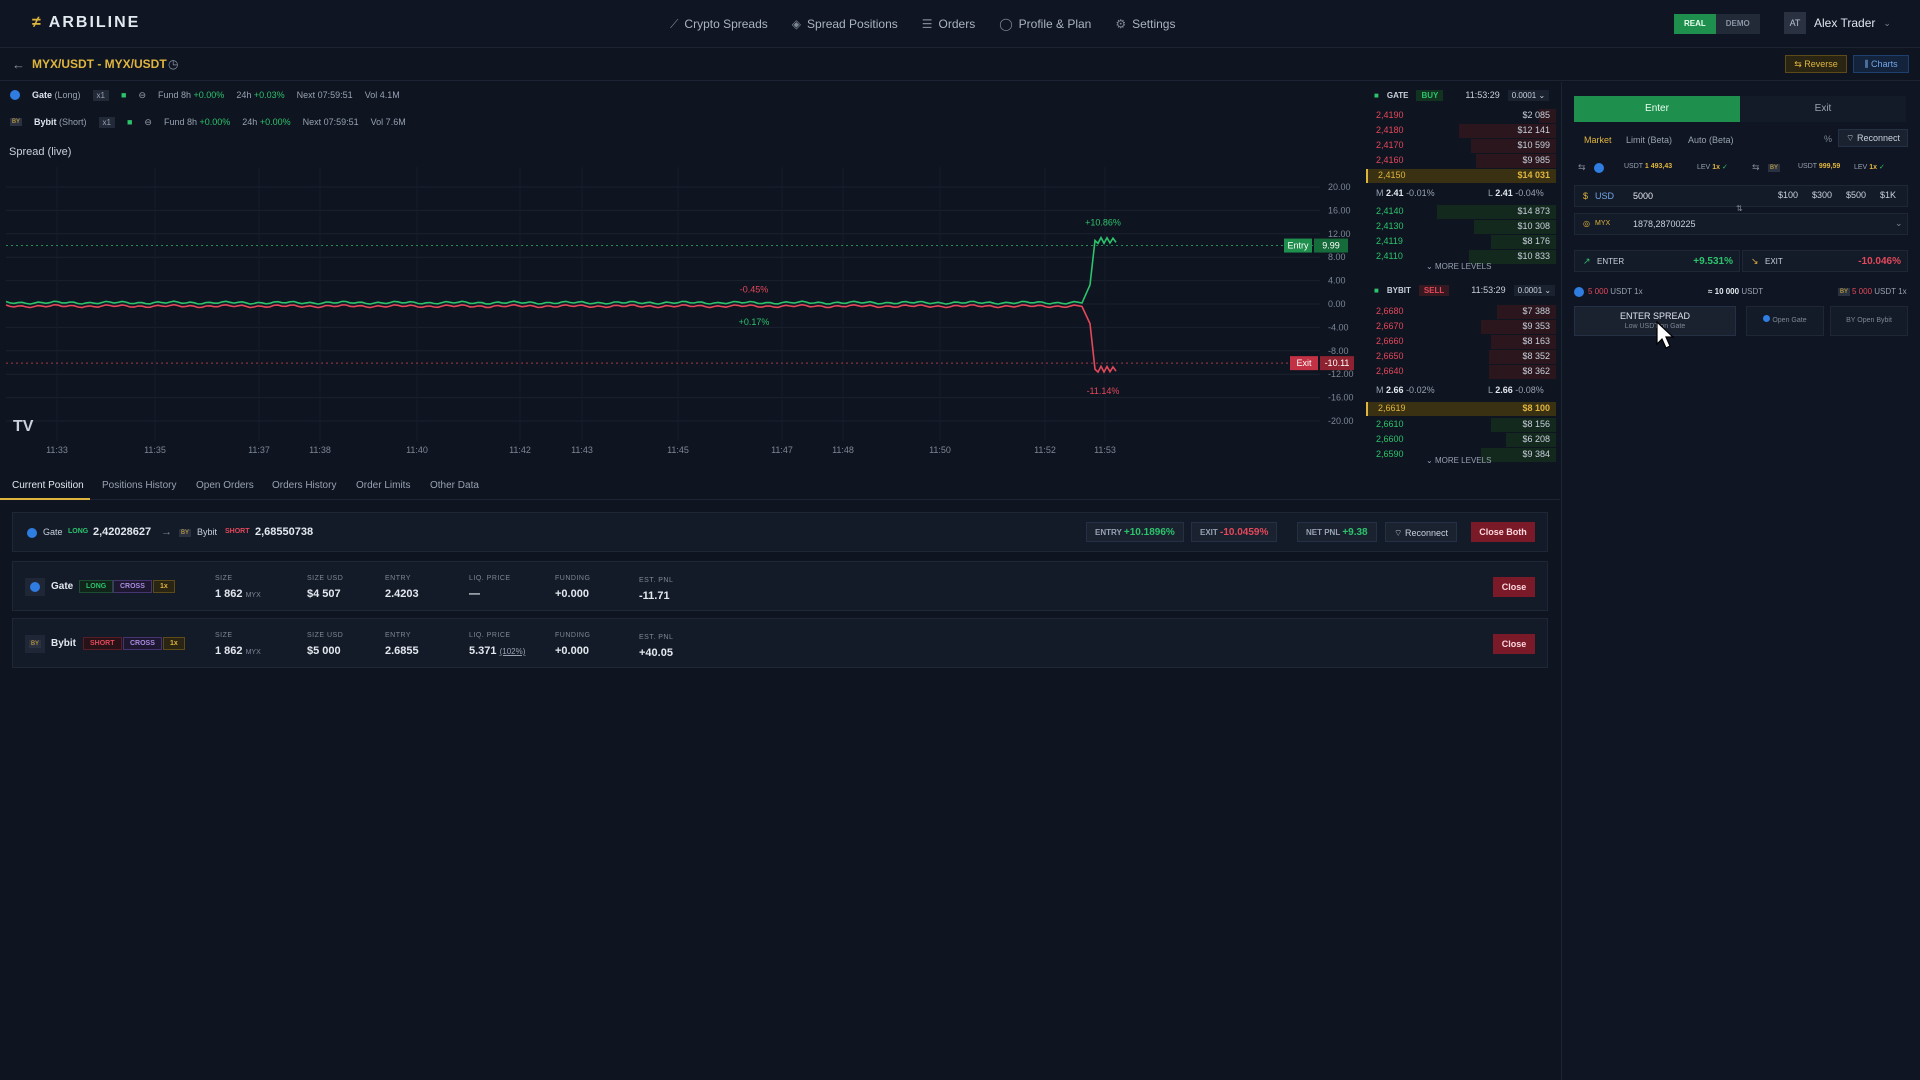 The width and height of the screenshot is (1920, 1080). Describe the element at coordinates (957, 24) in the screenshot. I see `nav-label: Orders` at that location.